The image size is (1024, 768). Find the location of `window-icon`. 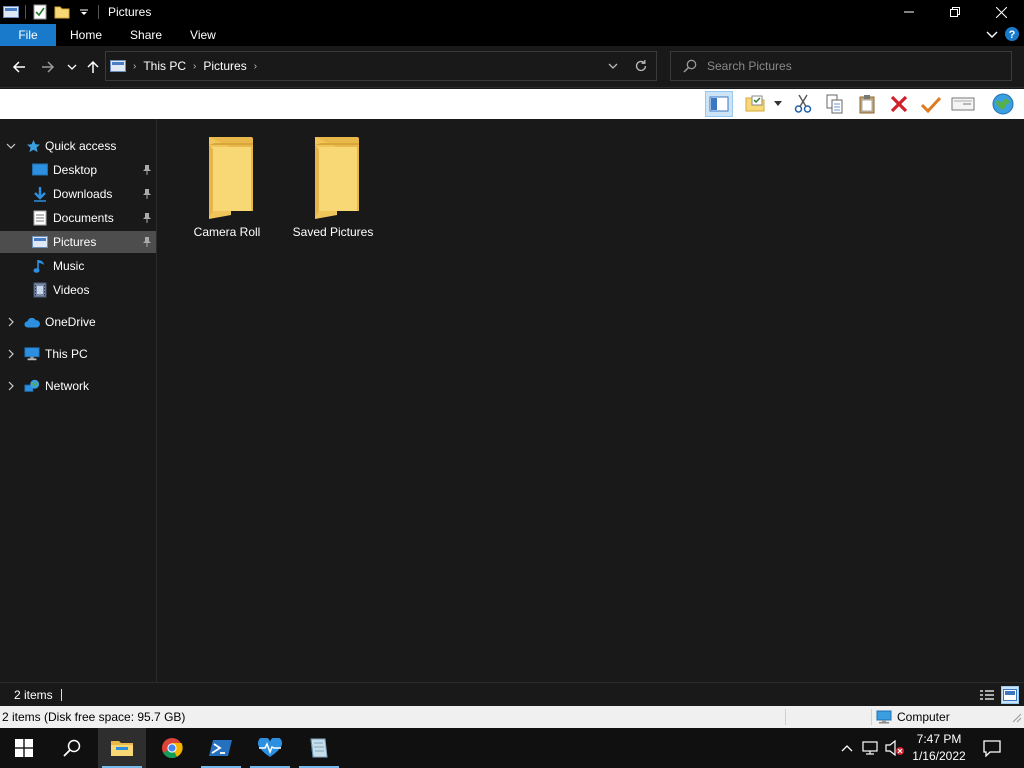

window-icon is located at coordinates (963, 104).